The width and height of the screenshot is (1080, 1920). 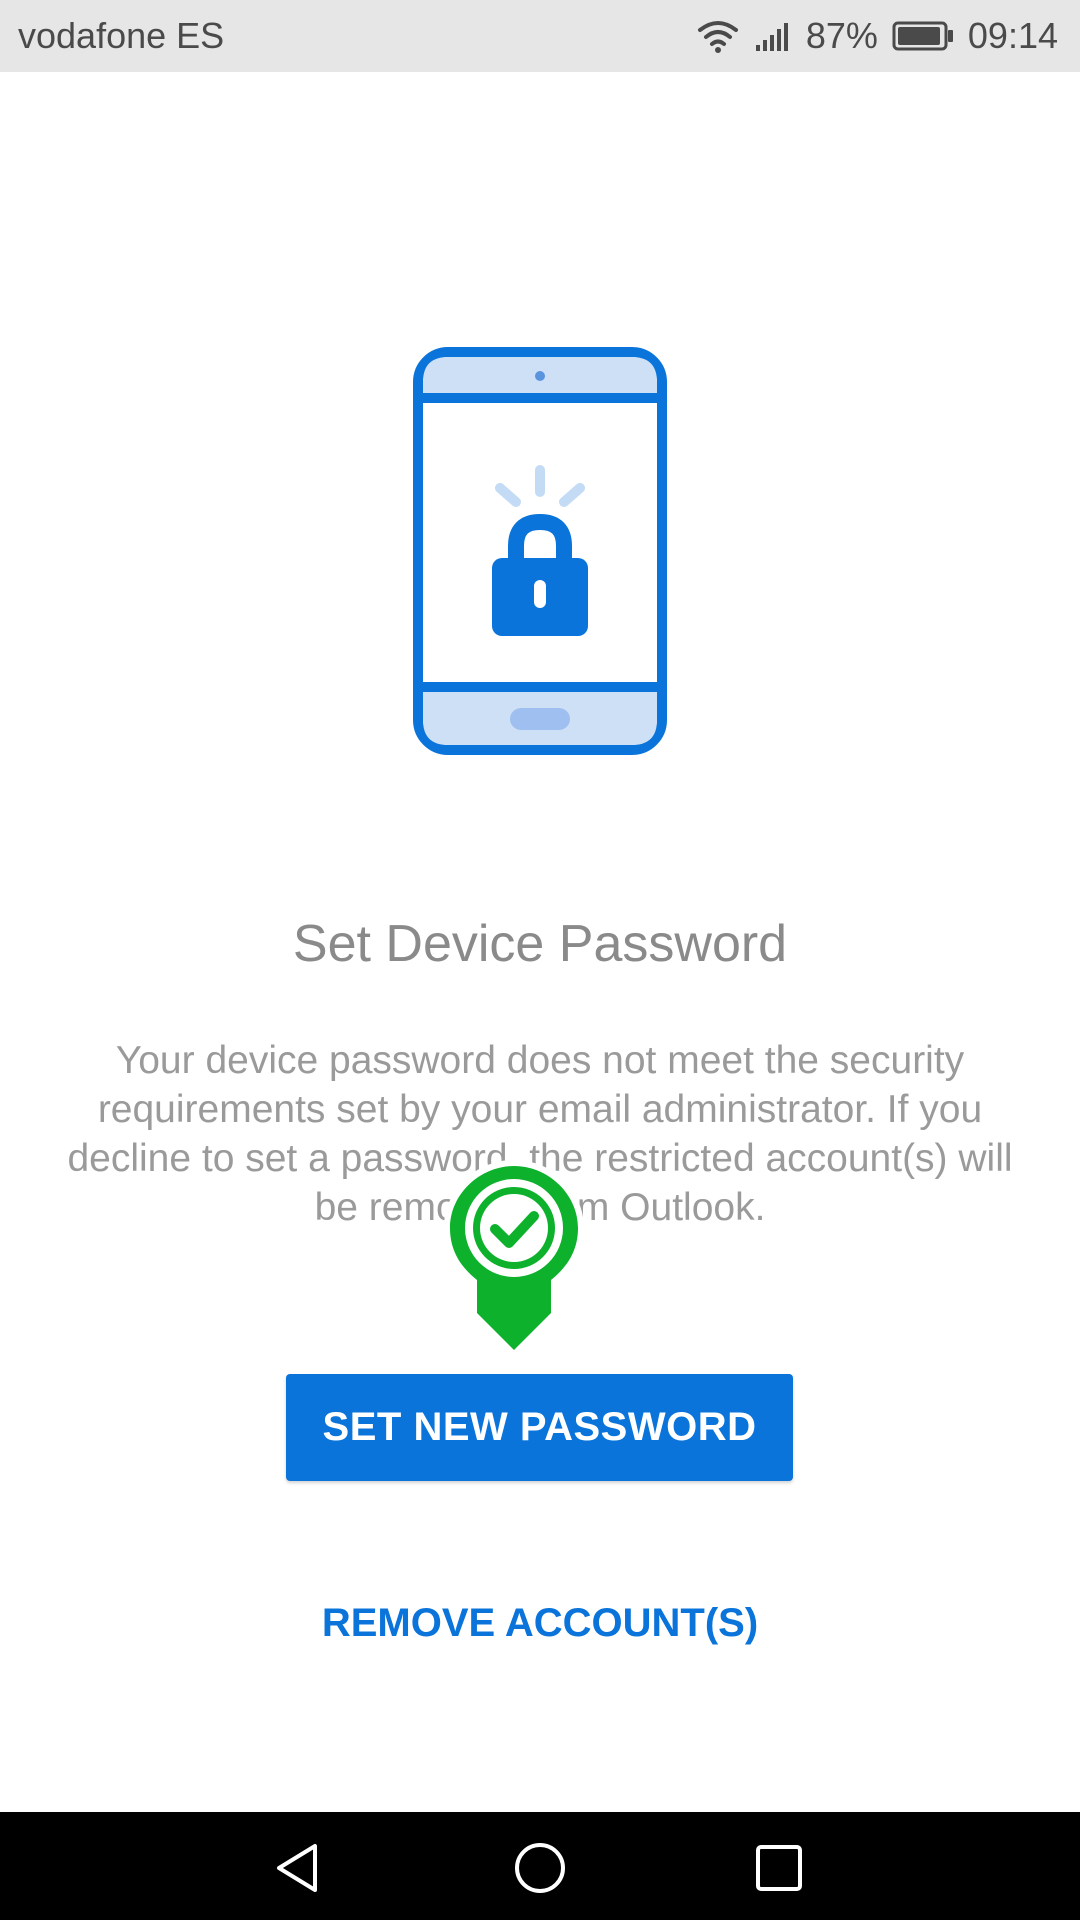 What do you see at coordinates (540, 551) in the screenshot?
I see `phone-icon` at bounding box center [540, 551].